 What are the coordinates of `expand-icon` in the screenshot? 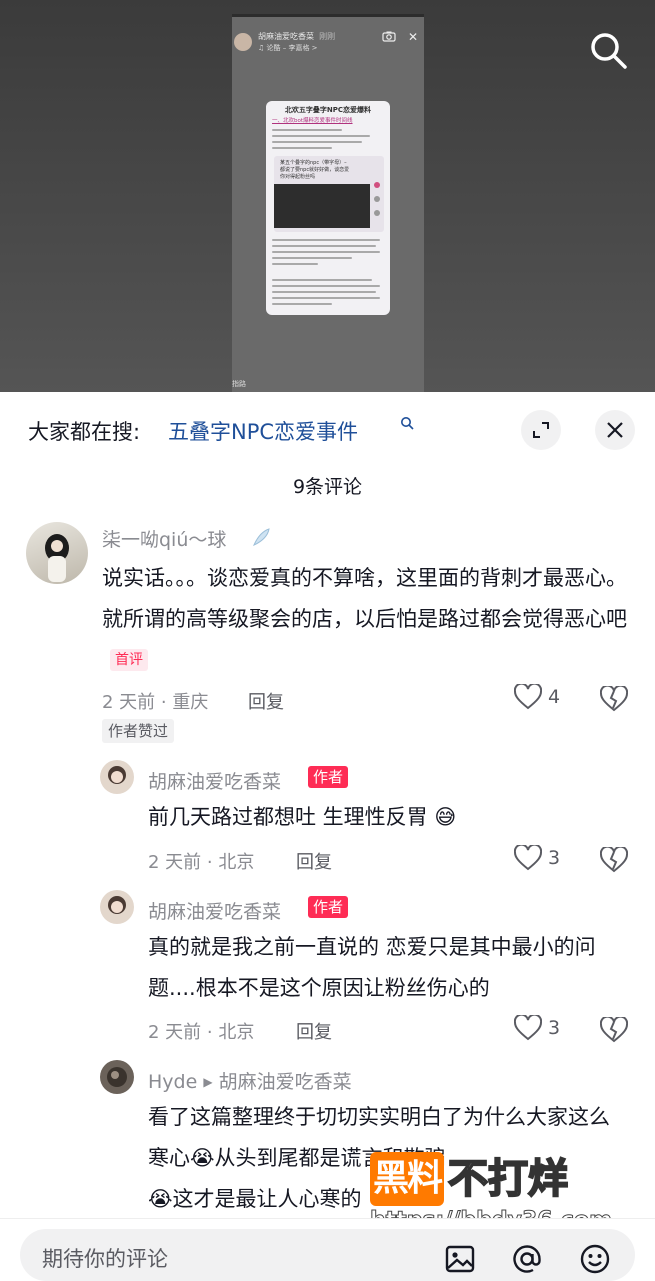 It's located at (541, 430).